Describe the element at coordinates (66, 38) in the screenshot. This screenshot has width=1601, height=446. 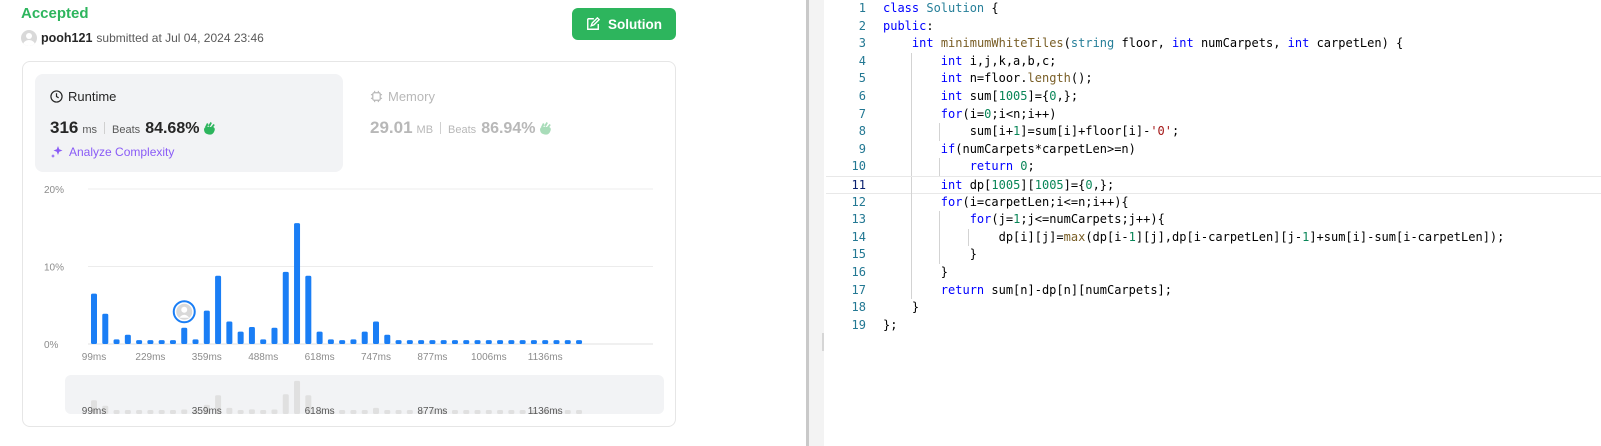
I see `username-link: pooh121` at that location.